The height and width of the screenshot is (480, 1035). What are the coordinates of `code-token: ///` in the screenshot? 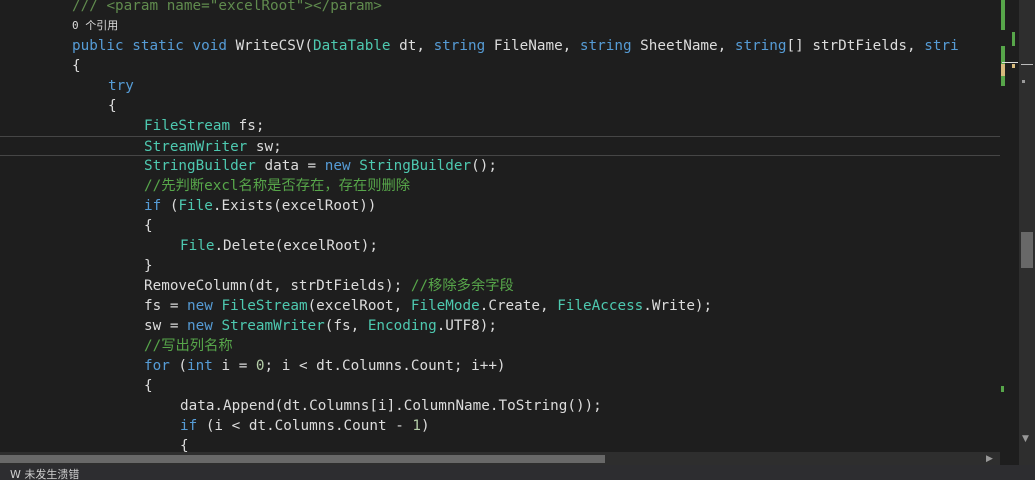 It's located at (89, 7).